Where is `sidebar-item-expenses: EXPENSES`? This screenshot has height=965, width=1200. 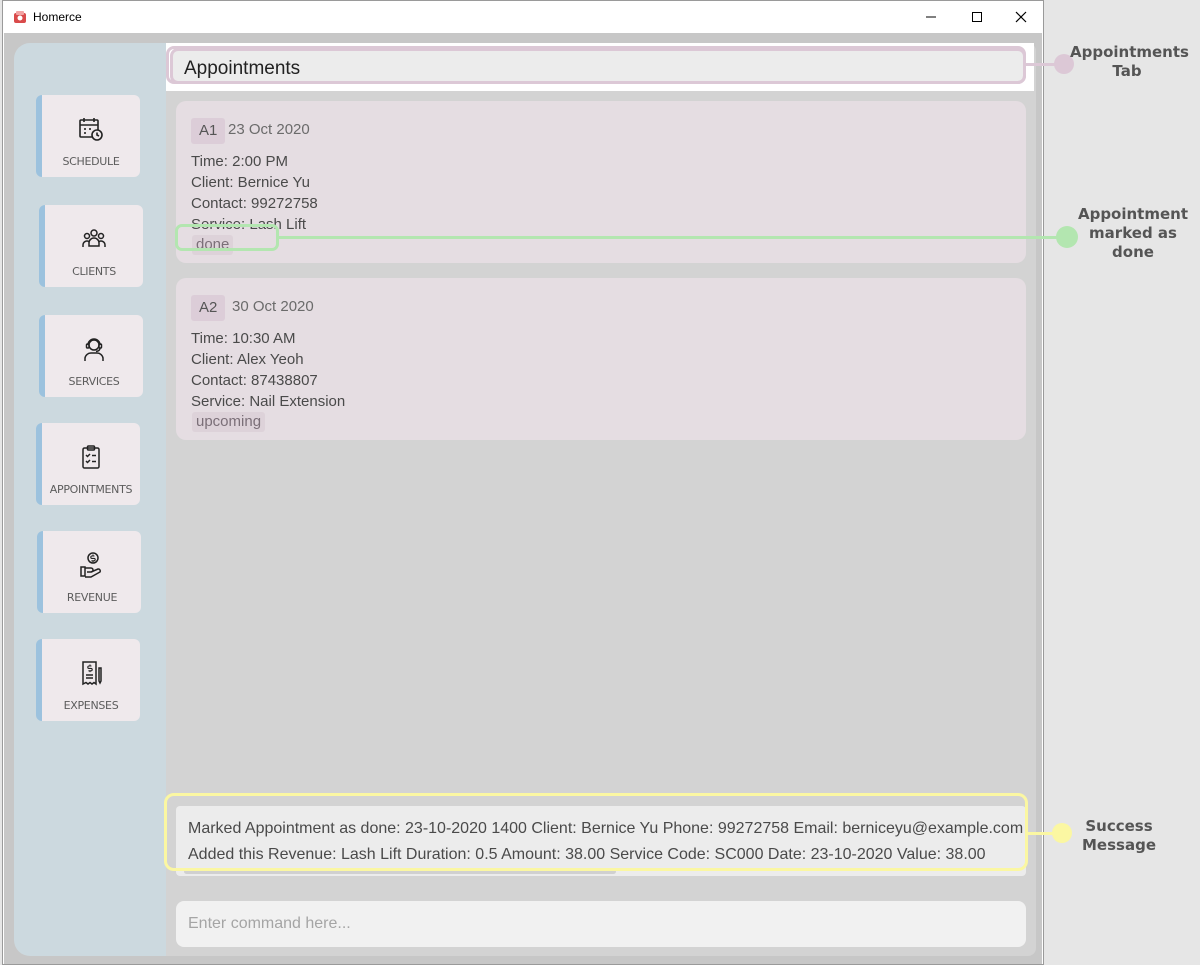
sidebar-item-expenses: EXPENSES is located at coordinates (88, 680).